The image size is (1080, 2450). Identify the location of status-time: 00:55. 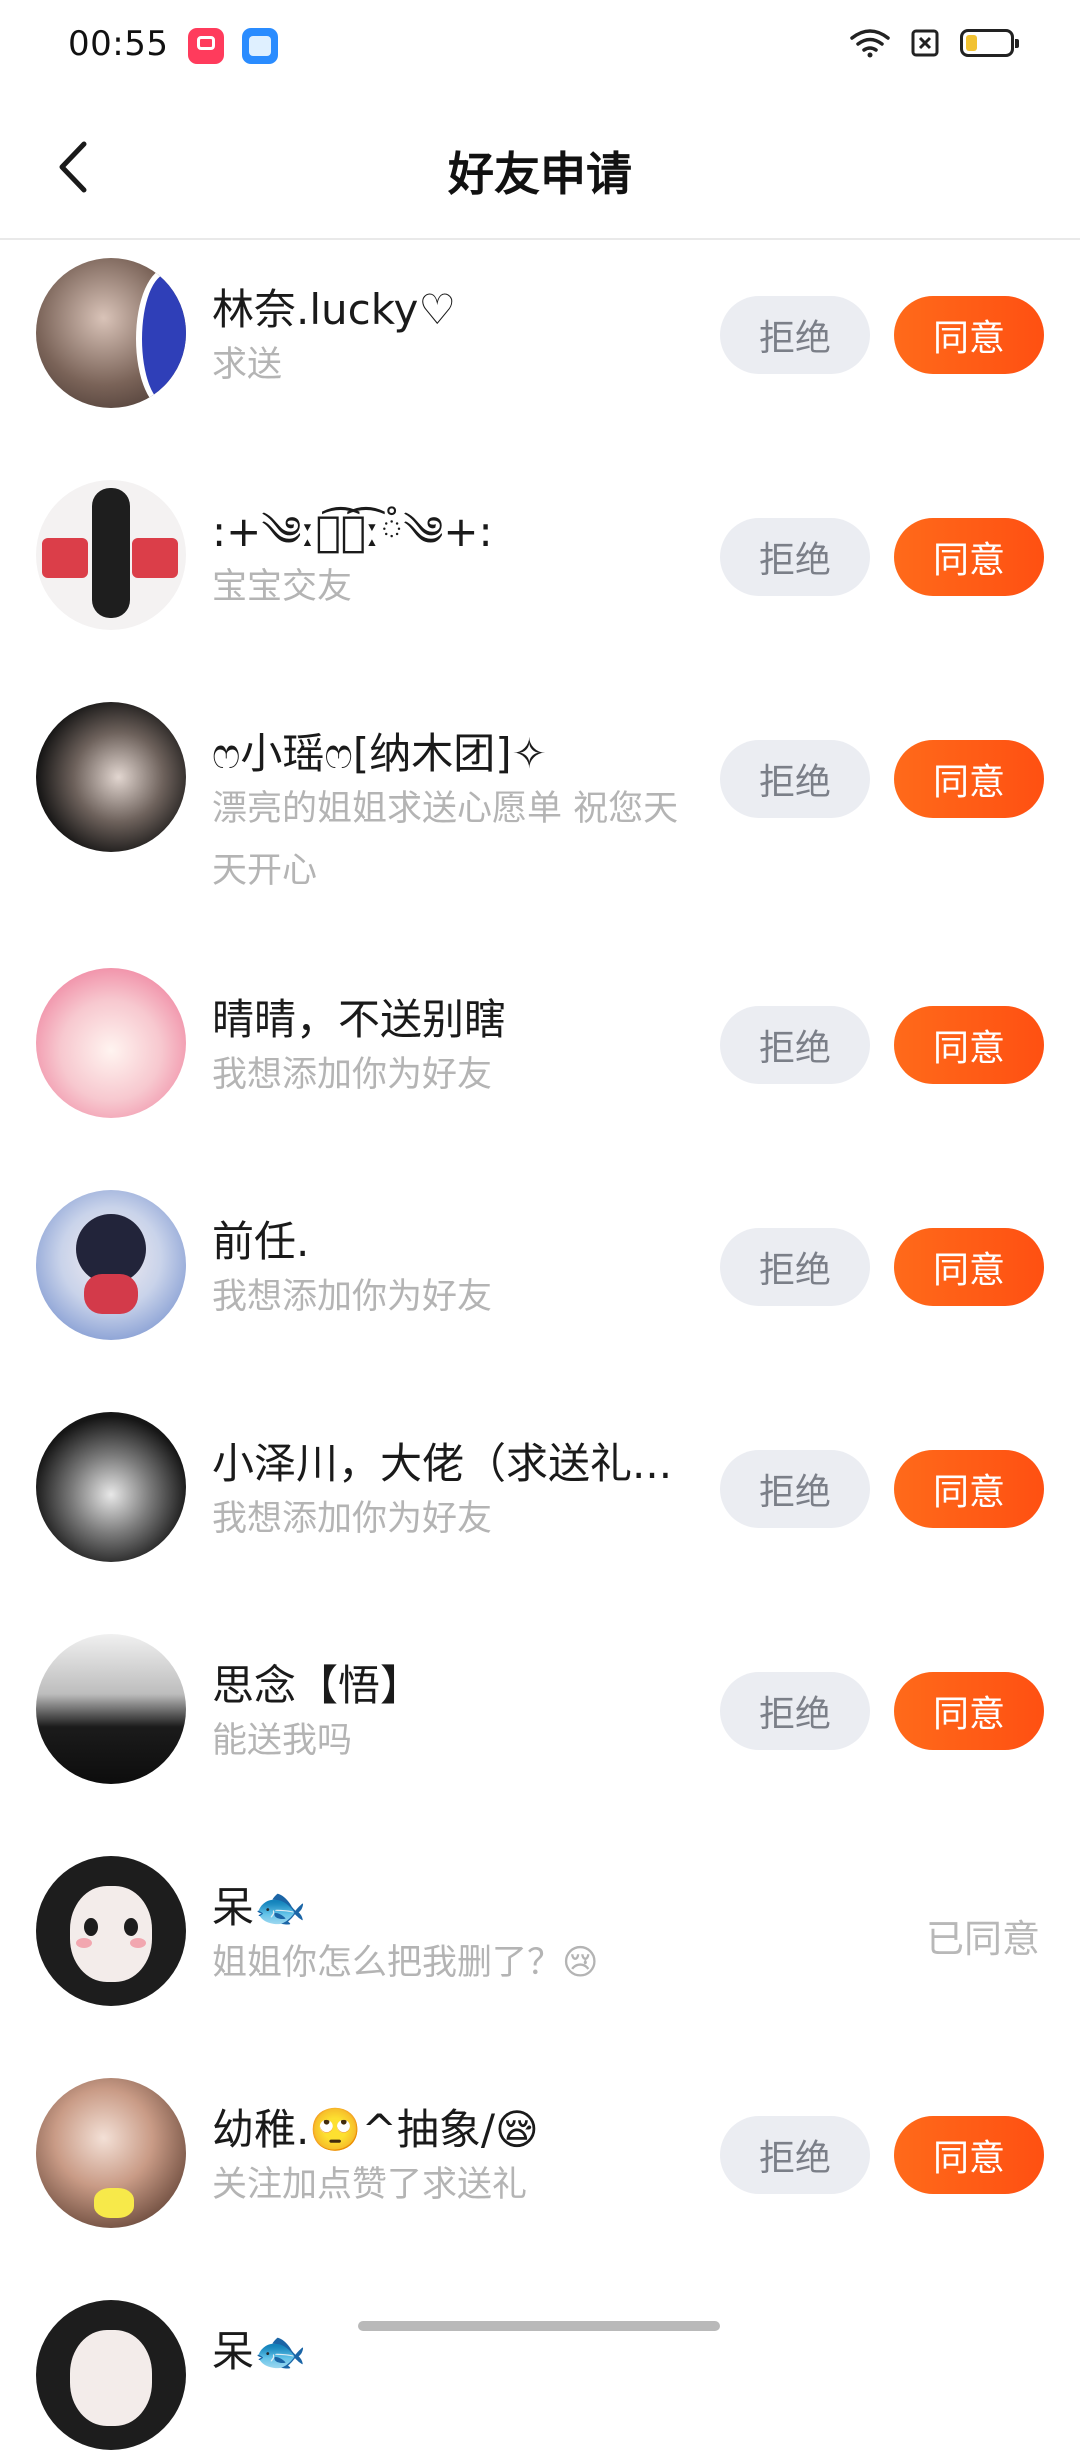
(118, 44).